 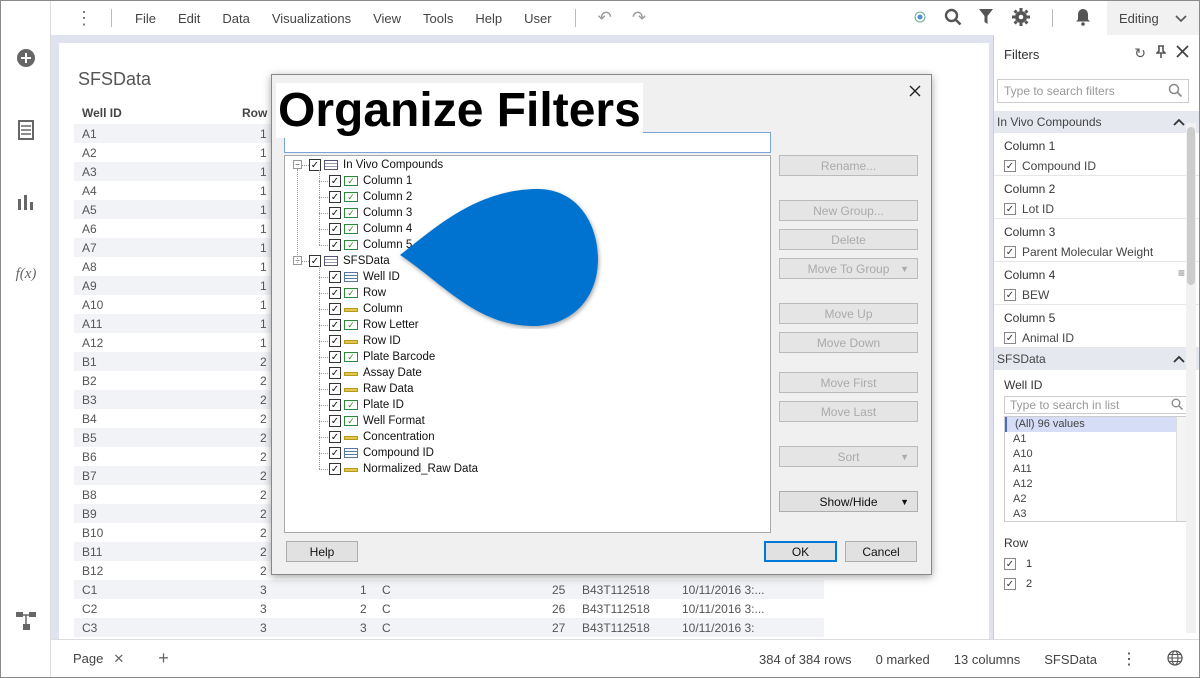 I want to click on page-tab: Page ✕, so click(x=98, y=658).